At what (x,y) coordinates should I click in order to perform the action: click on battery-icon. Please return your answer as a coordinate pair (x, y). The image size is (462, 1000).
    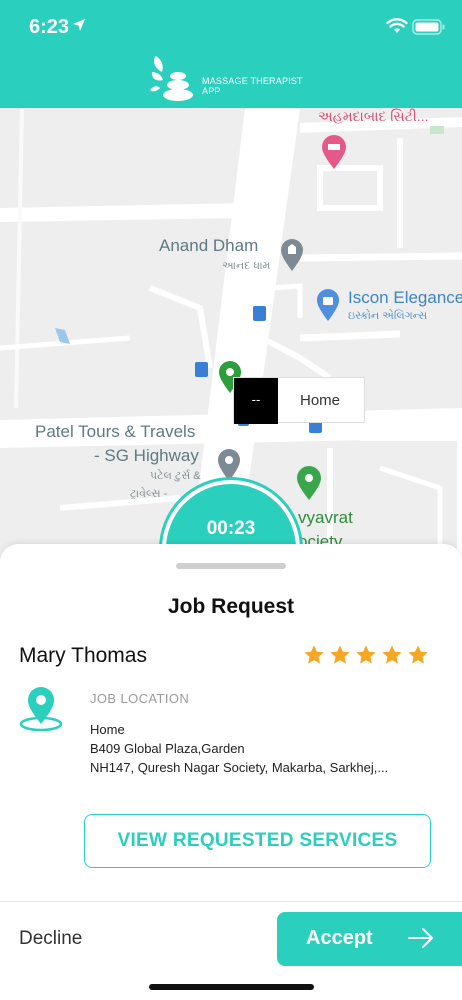
    Looking at the image, I should click on (428, 27).